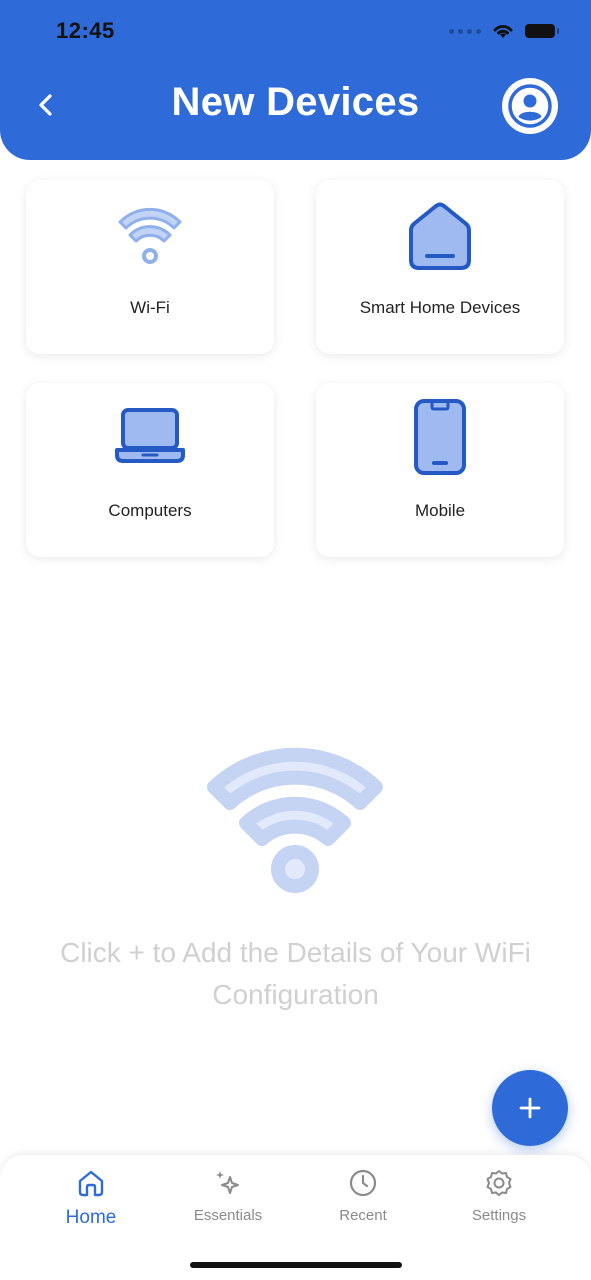  What do you see at coordinates (440, 437) in the screenshot?
I see `phone-icon` at bounding box center [440, 437].